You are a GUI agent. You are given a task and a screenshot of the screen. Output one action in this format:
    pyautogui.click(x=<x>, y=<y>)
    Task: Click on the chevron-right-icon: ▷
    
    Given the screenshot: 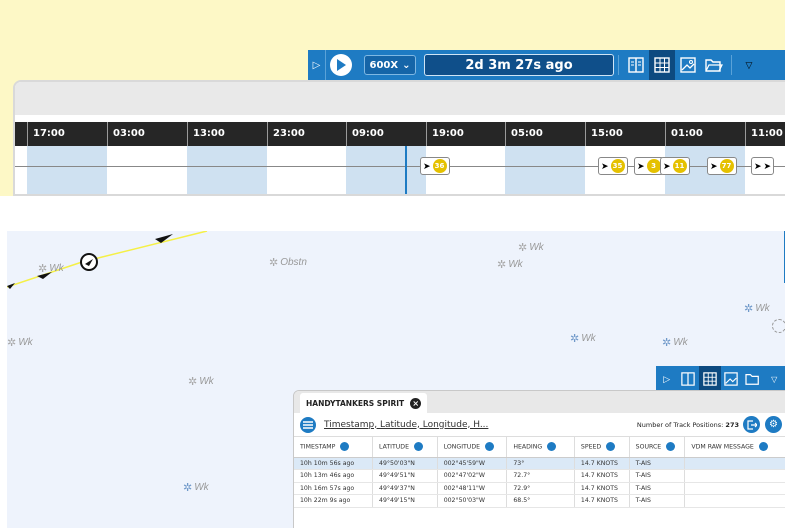 What is the action you would take?
    pyautogui.click(x=316, y=65)
    